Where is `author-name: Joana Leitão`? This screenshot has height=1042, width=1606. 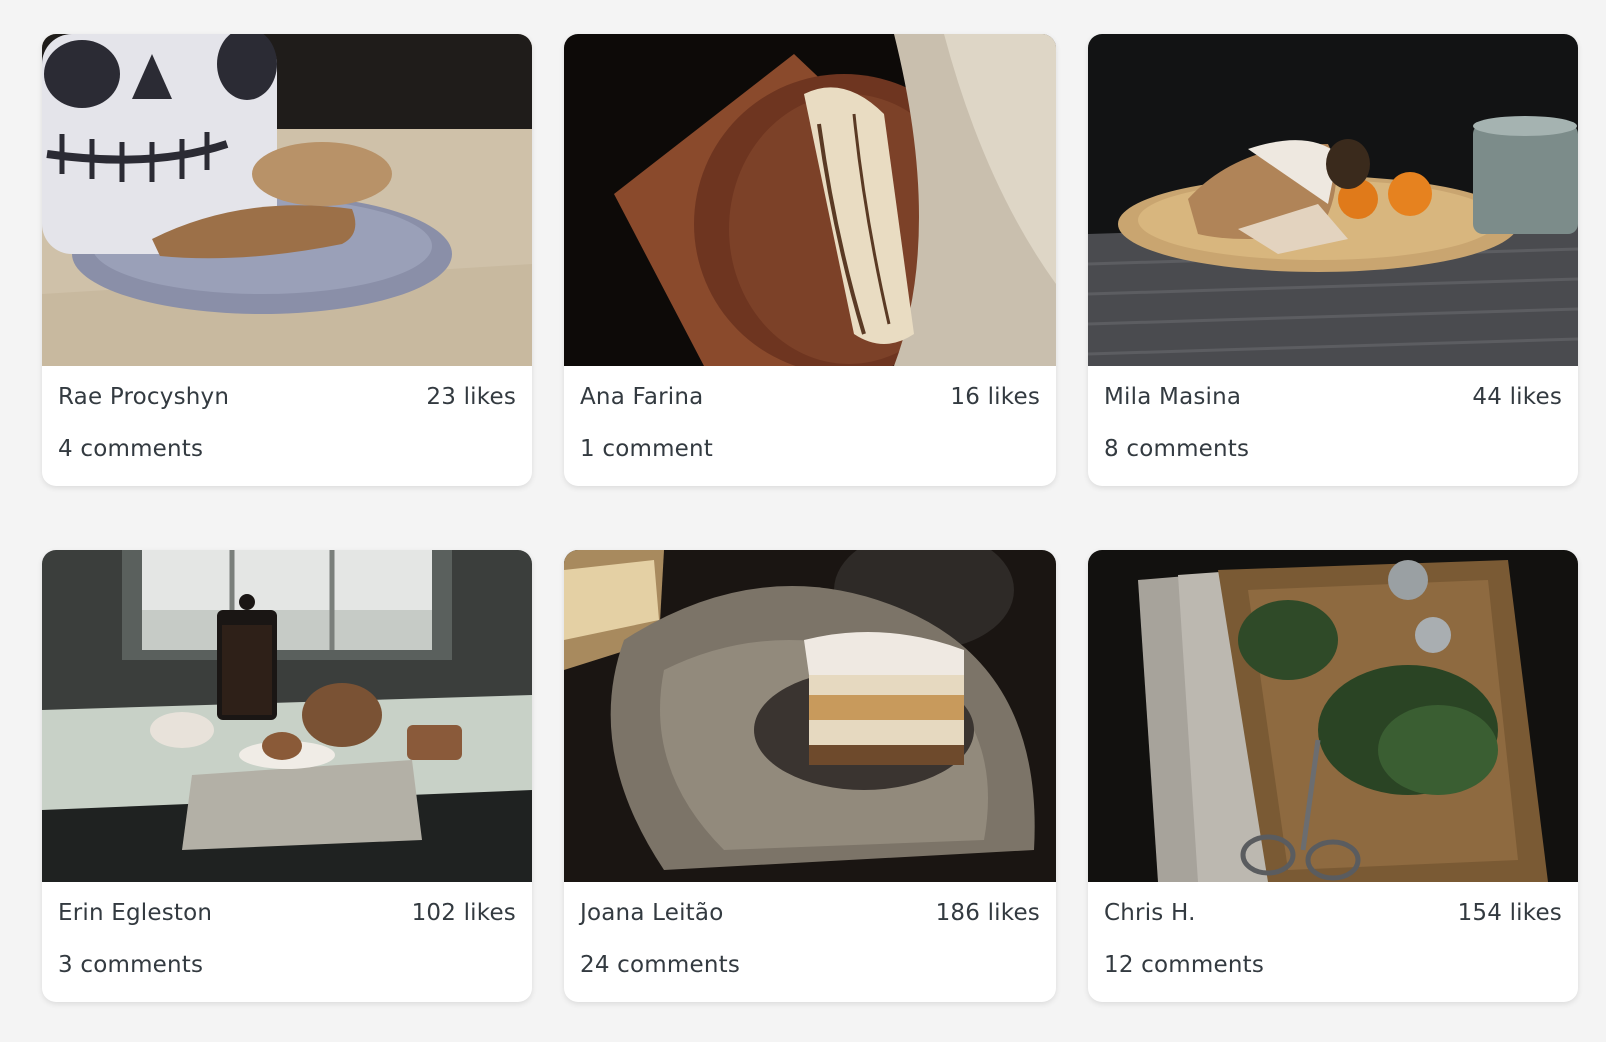 author-name: Joana Leitão is located at coordinates (651, 913).